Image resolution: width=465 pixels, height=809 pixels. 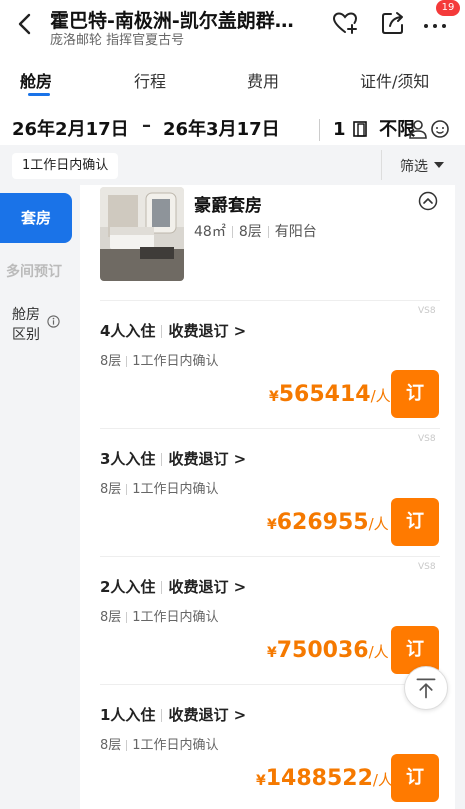 What do you see at coordinates (39, 94) in the screenshot?
I see `active-tab-indicator` at bounding box center [39, 94].